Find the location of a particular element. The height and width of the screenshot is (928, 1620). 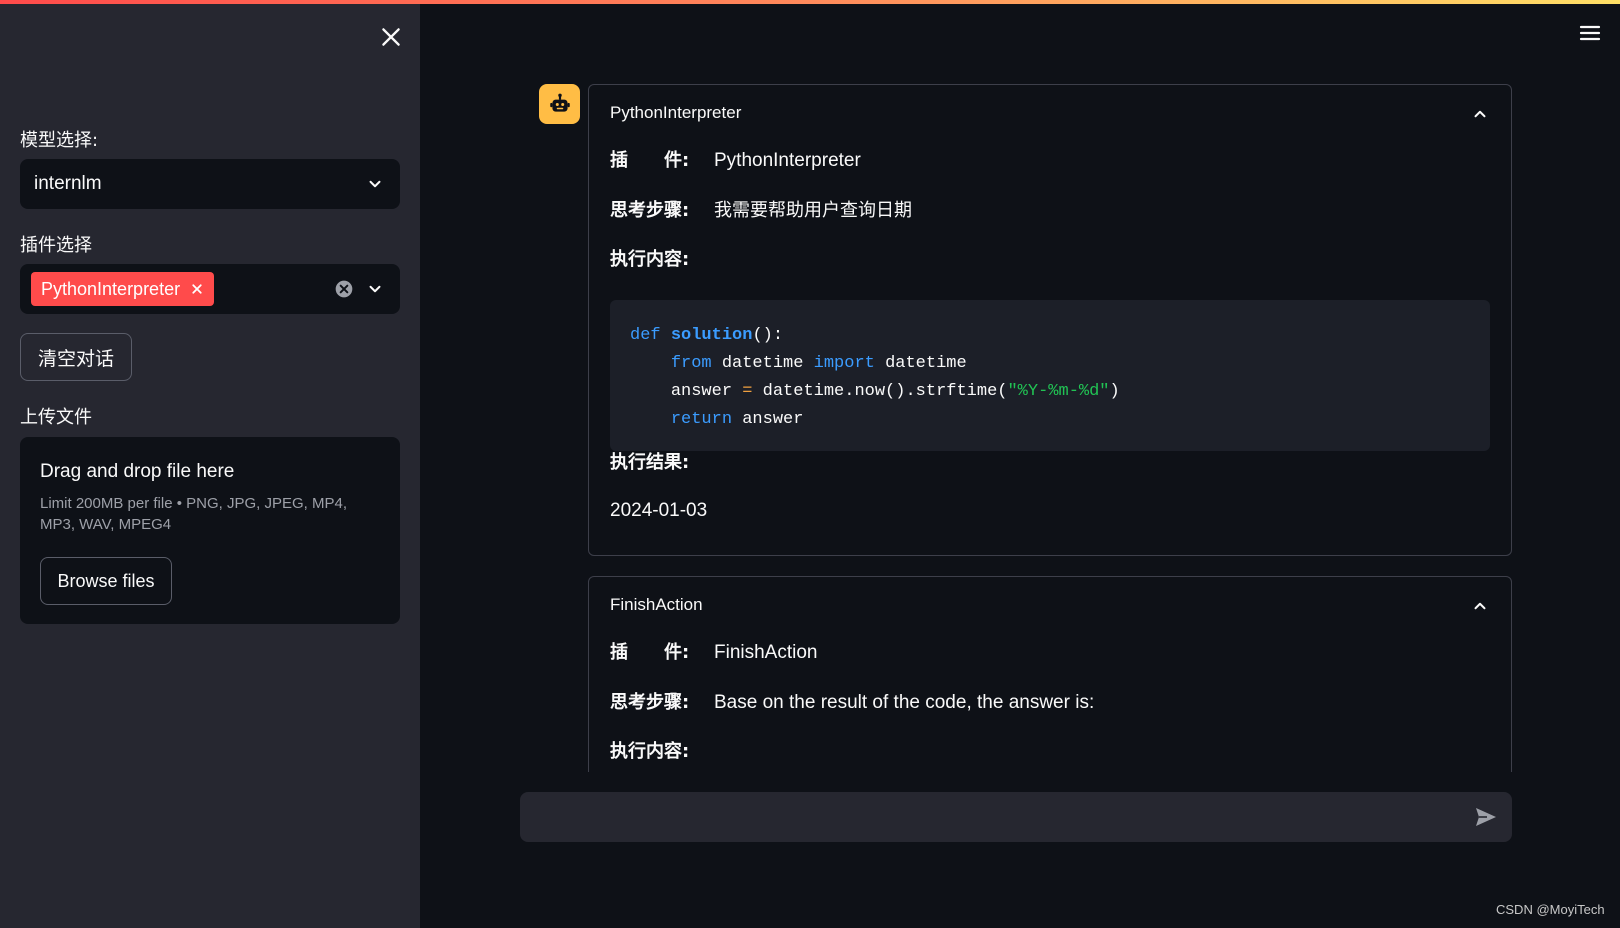

expander-title: FinishAction is located at coordinates (656, 605).